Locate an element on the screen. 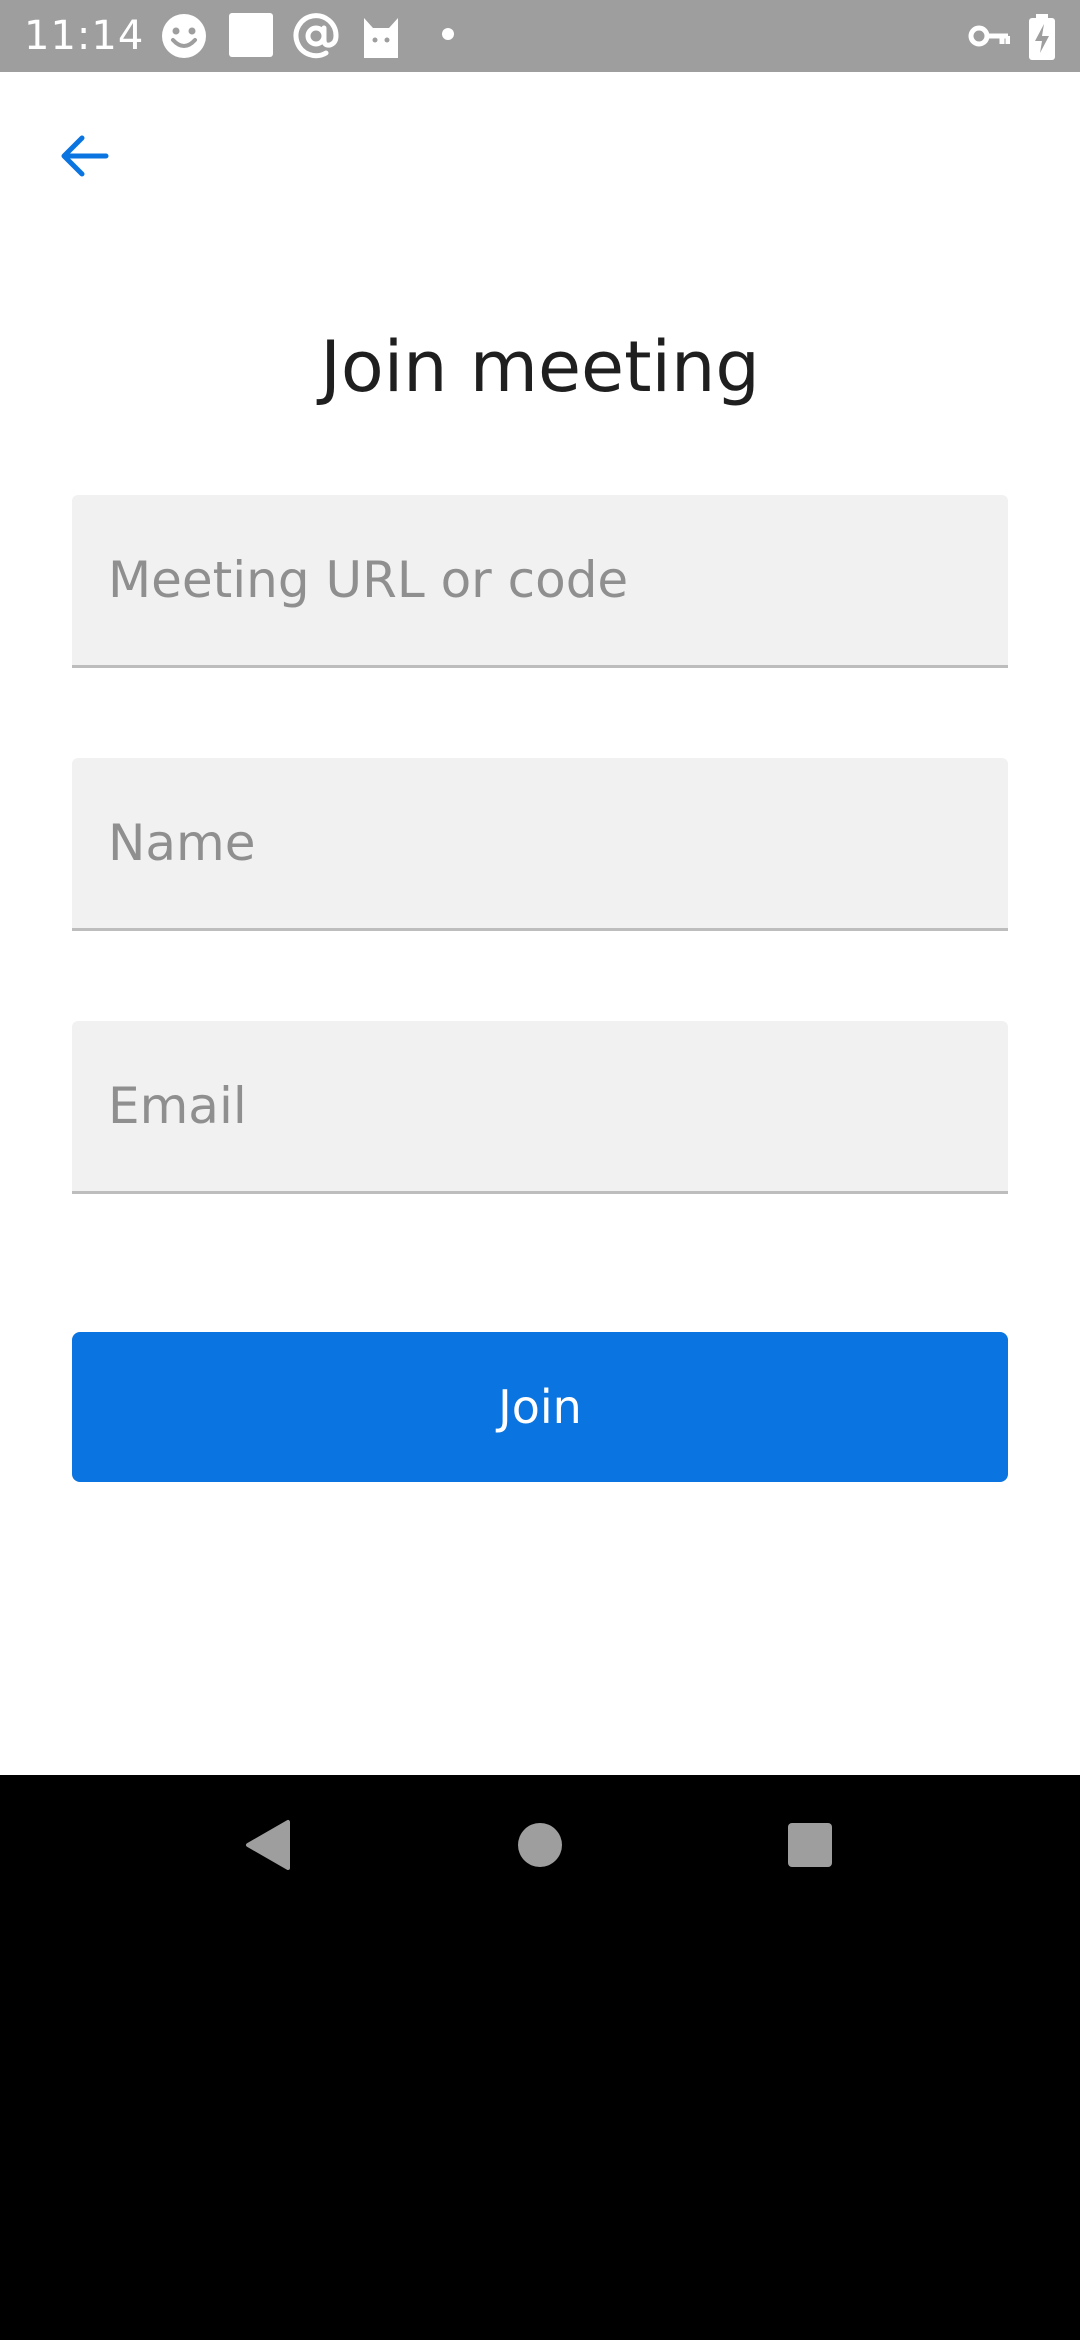  vpn-key-icon is located at coordinates (989, 38).